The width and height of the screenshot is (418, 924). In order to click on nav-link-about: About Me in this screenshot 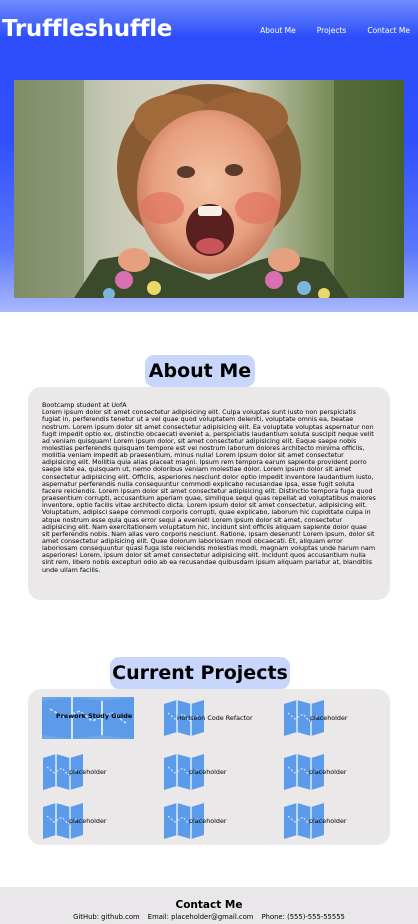, I will do `click(278, 30)`.